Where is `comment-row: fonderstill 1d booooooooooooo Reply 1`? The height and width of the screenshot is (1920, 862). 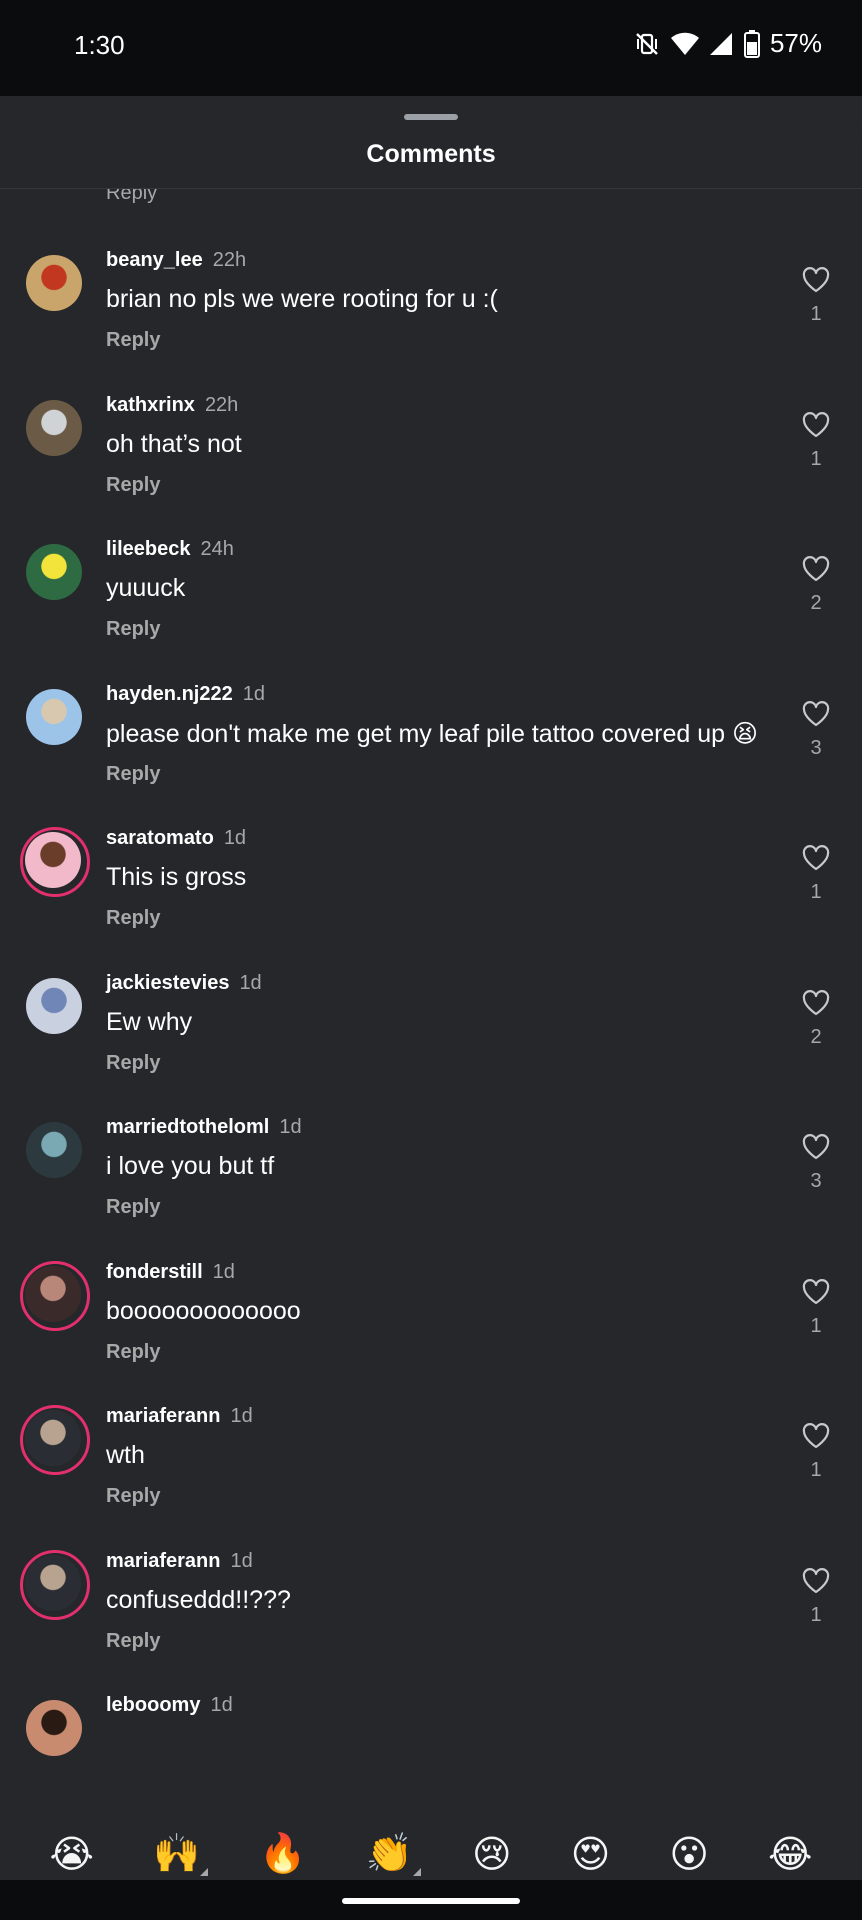 comment-row: fonderstill 1d booooooooooooo Reply 1 is located at coordinates (431, 1327).